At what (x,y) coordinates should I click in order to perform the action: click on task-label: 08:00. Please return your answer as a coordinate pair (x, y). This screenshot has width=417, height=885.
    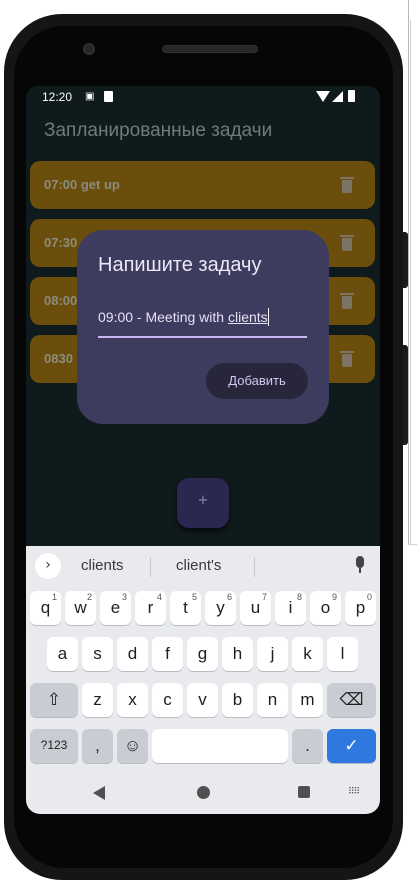
    Looking at the image, I should click on (61, 300).